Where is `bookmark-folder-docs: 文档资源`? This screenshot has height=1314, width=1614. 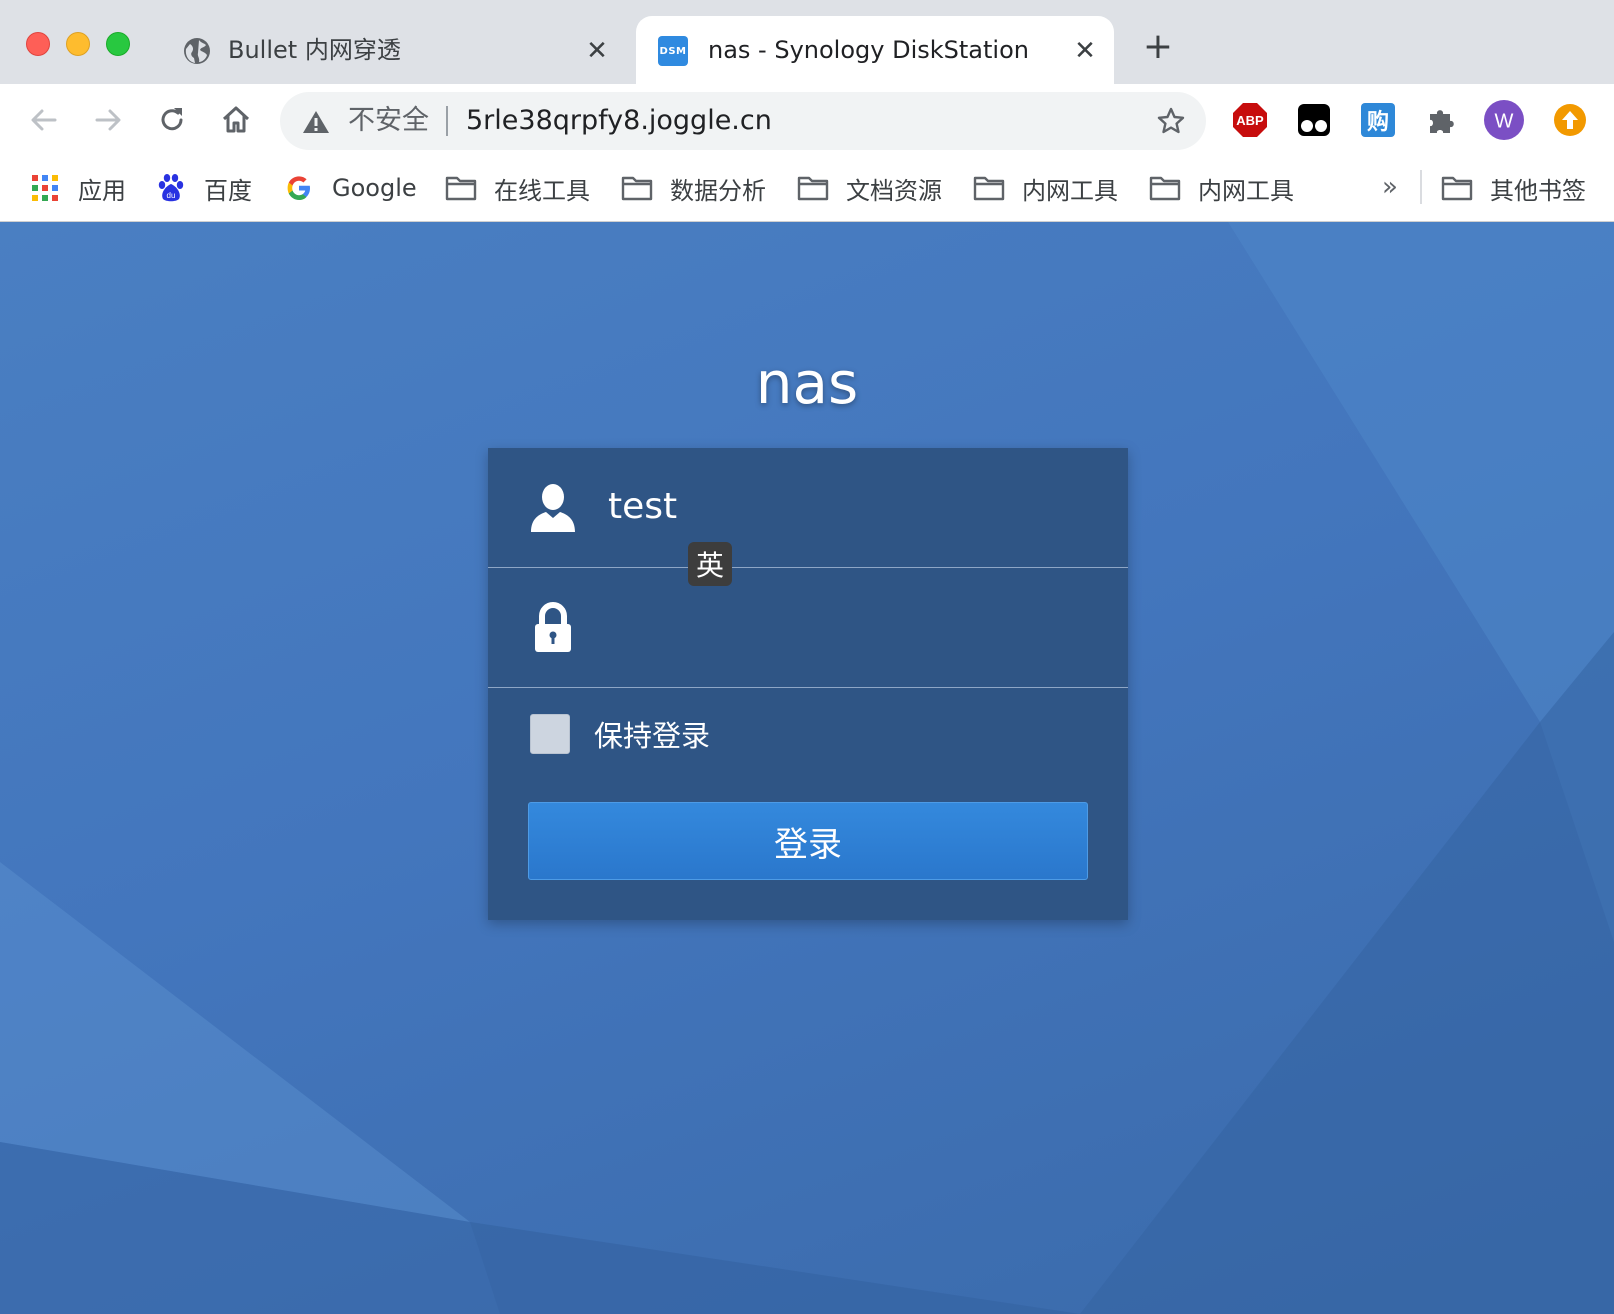
bookmark-folder-docs: 文档资源 is located at coordinates (869, 188).